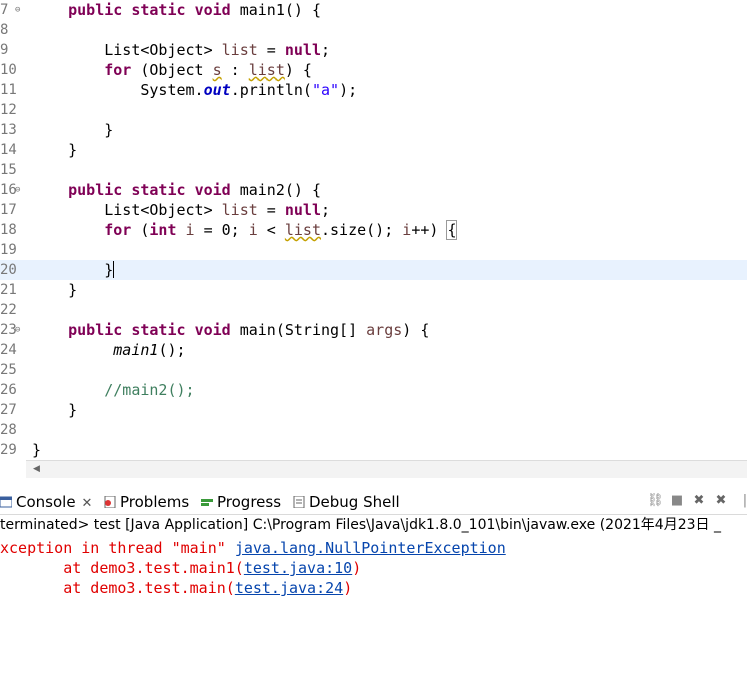 The width and height of the screenshot is (747, 679). Describe the element at coordinates (249, 502) in the screenshot. I see `tab-progress-label: Progress` at that location.